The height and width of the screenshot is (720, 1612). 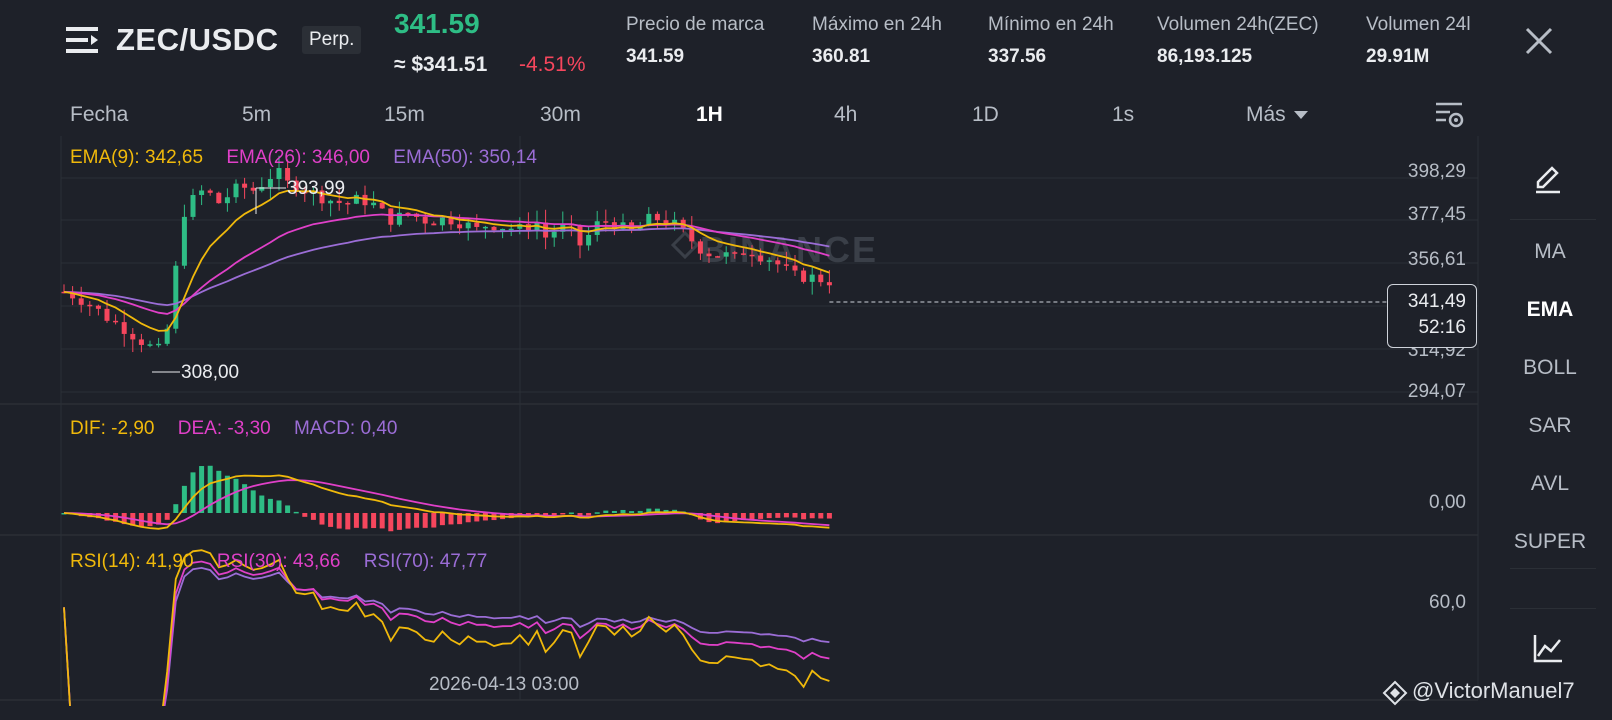 I want to click on legend-dea: DEA: -3,30, so click(x=224, y=428).